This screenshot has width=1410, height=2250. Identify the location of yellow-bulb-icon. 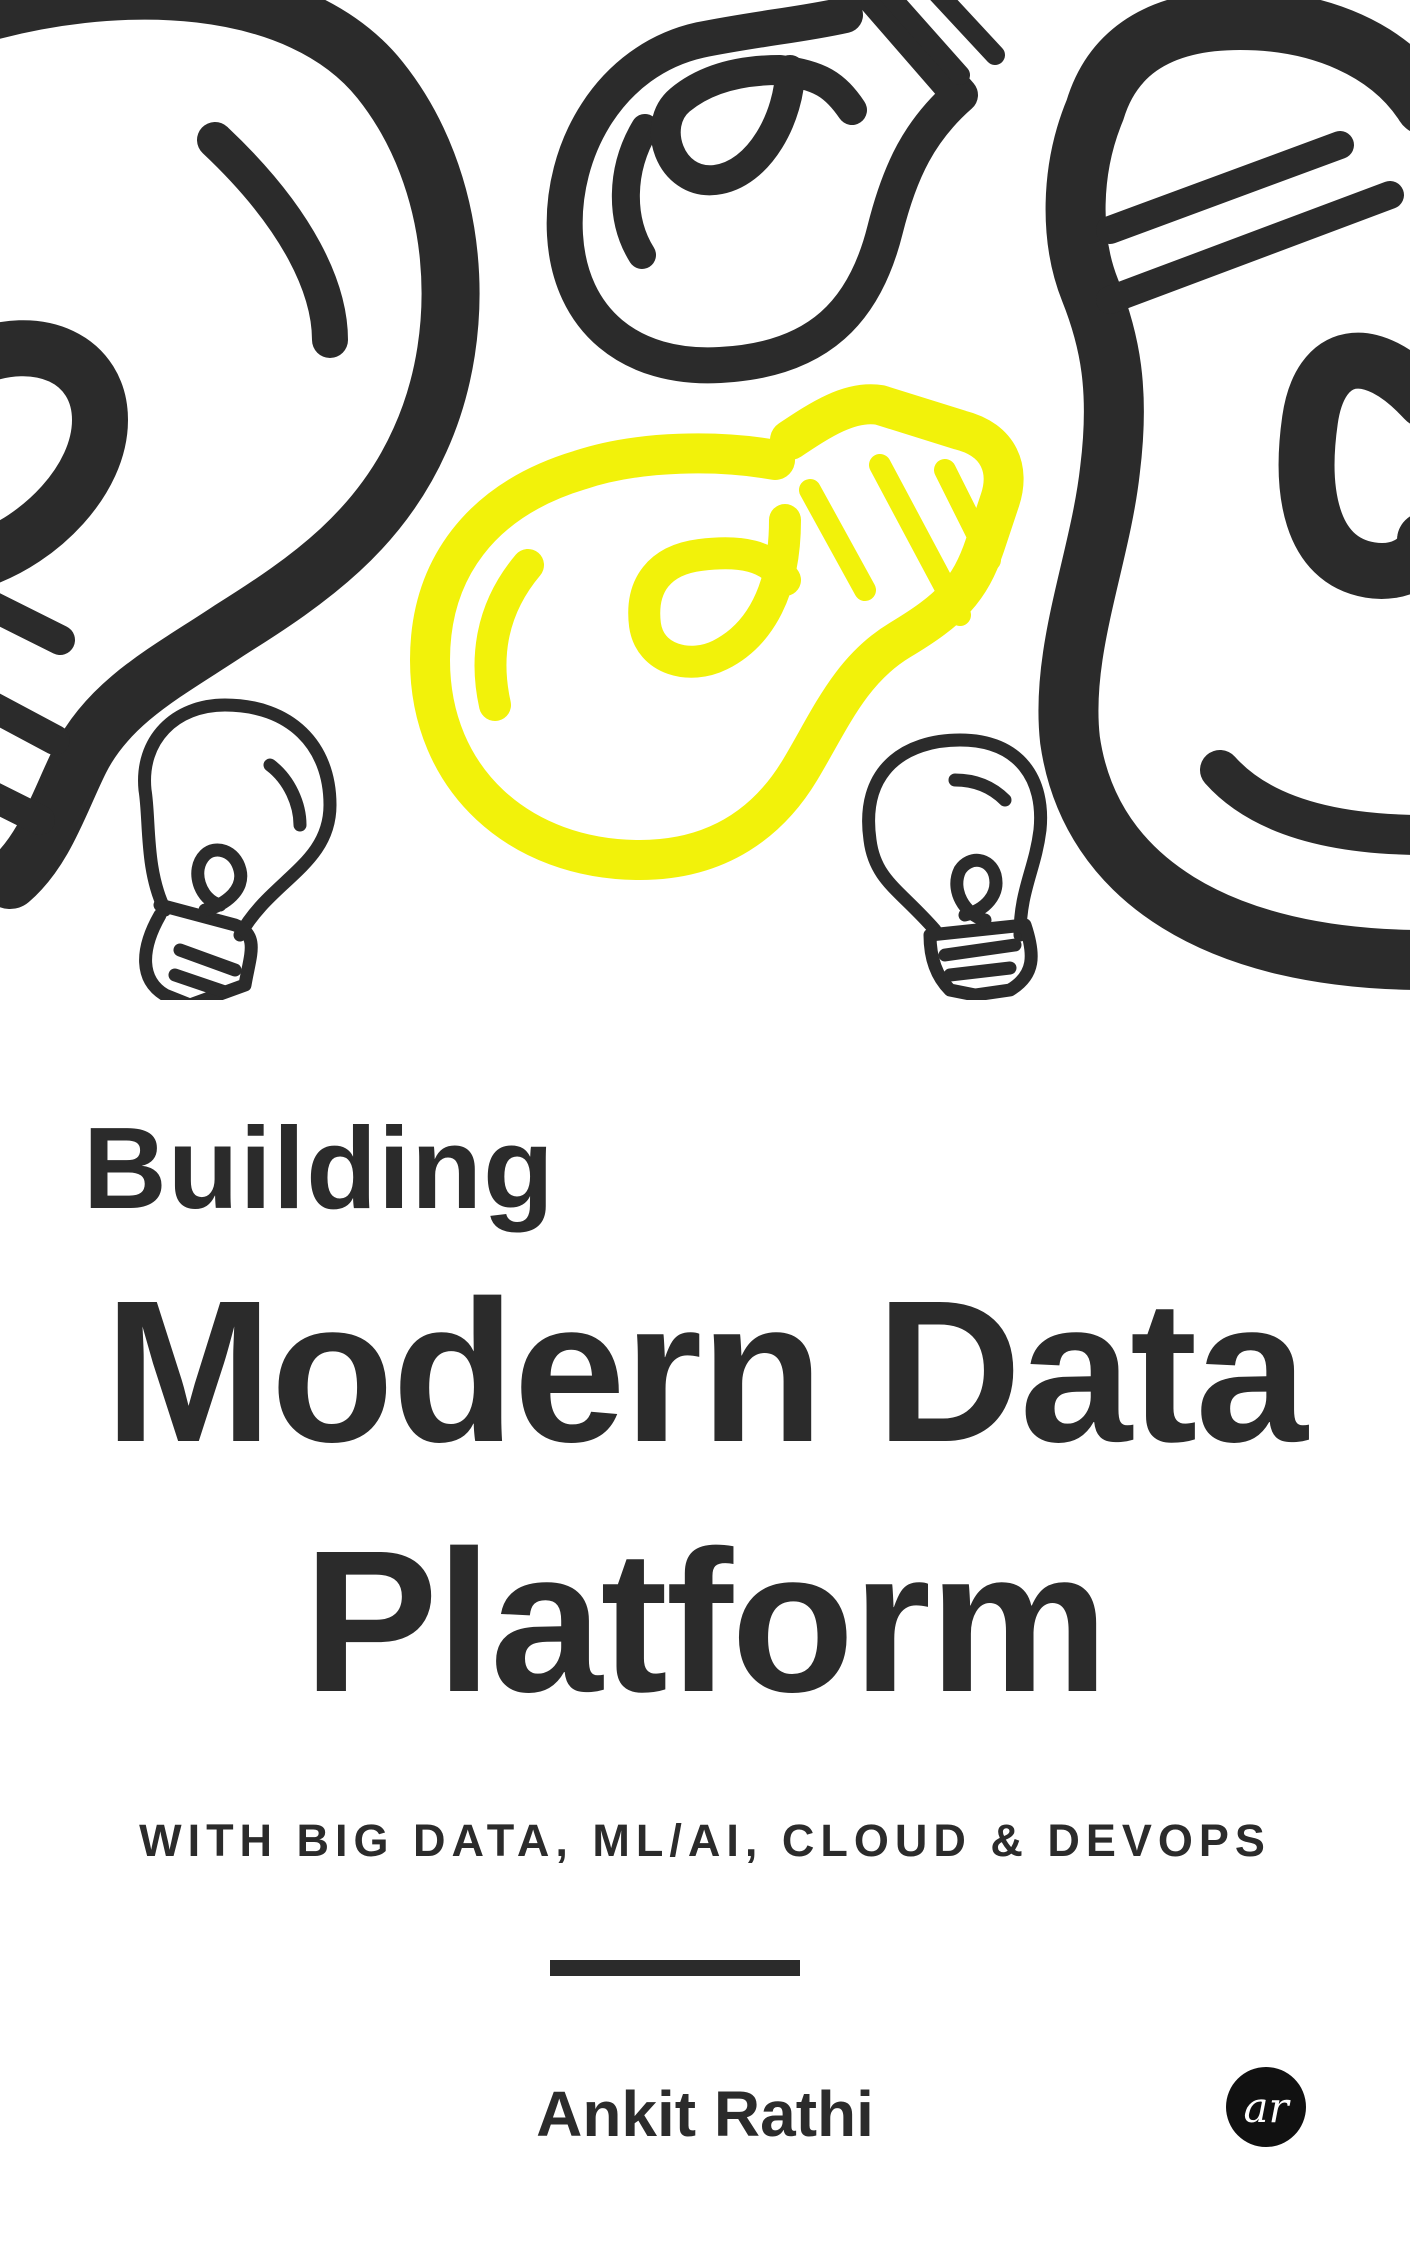
(717, 632).